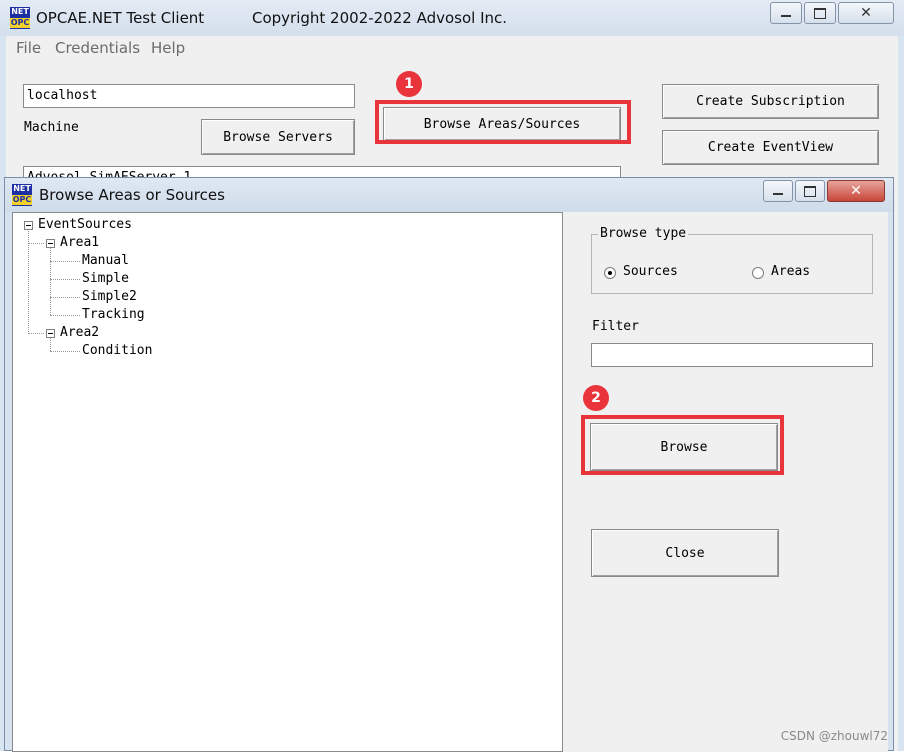 This screenshot has height=752, width=904. I want to click on radio-sources-label: Sources, so click(650, 271).